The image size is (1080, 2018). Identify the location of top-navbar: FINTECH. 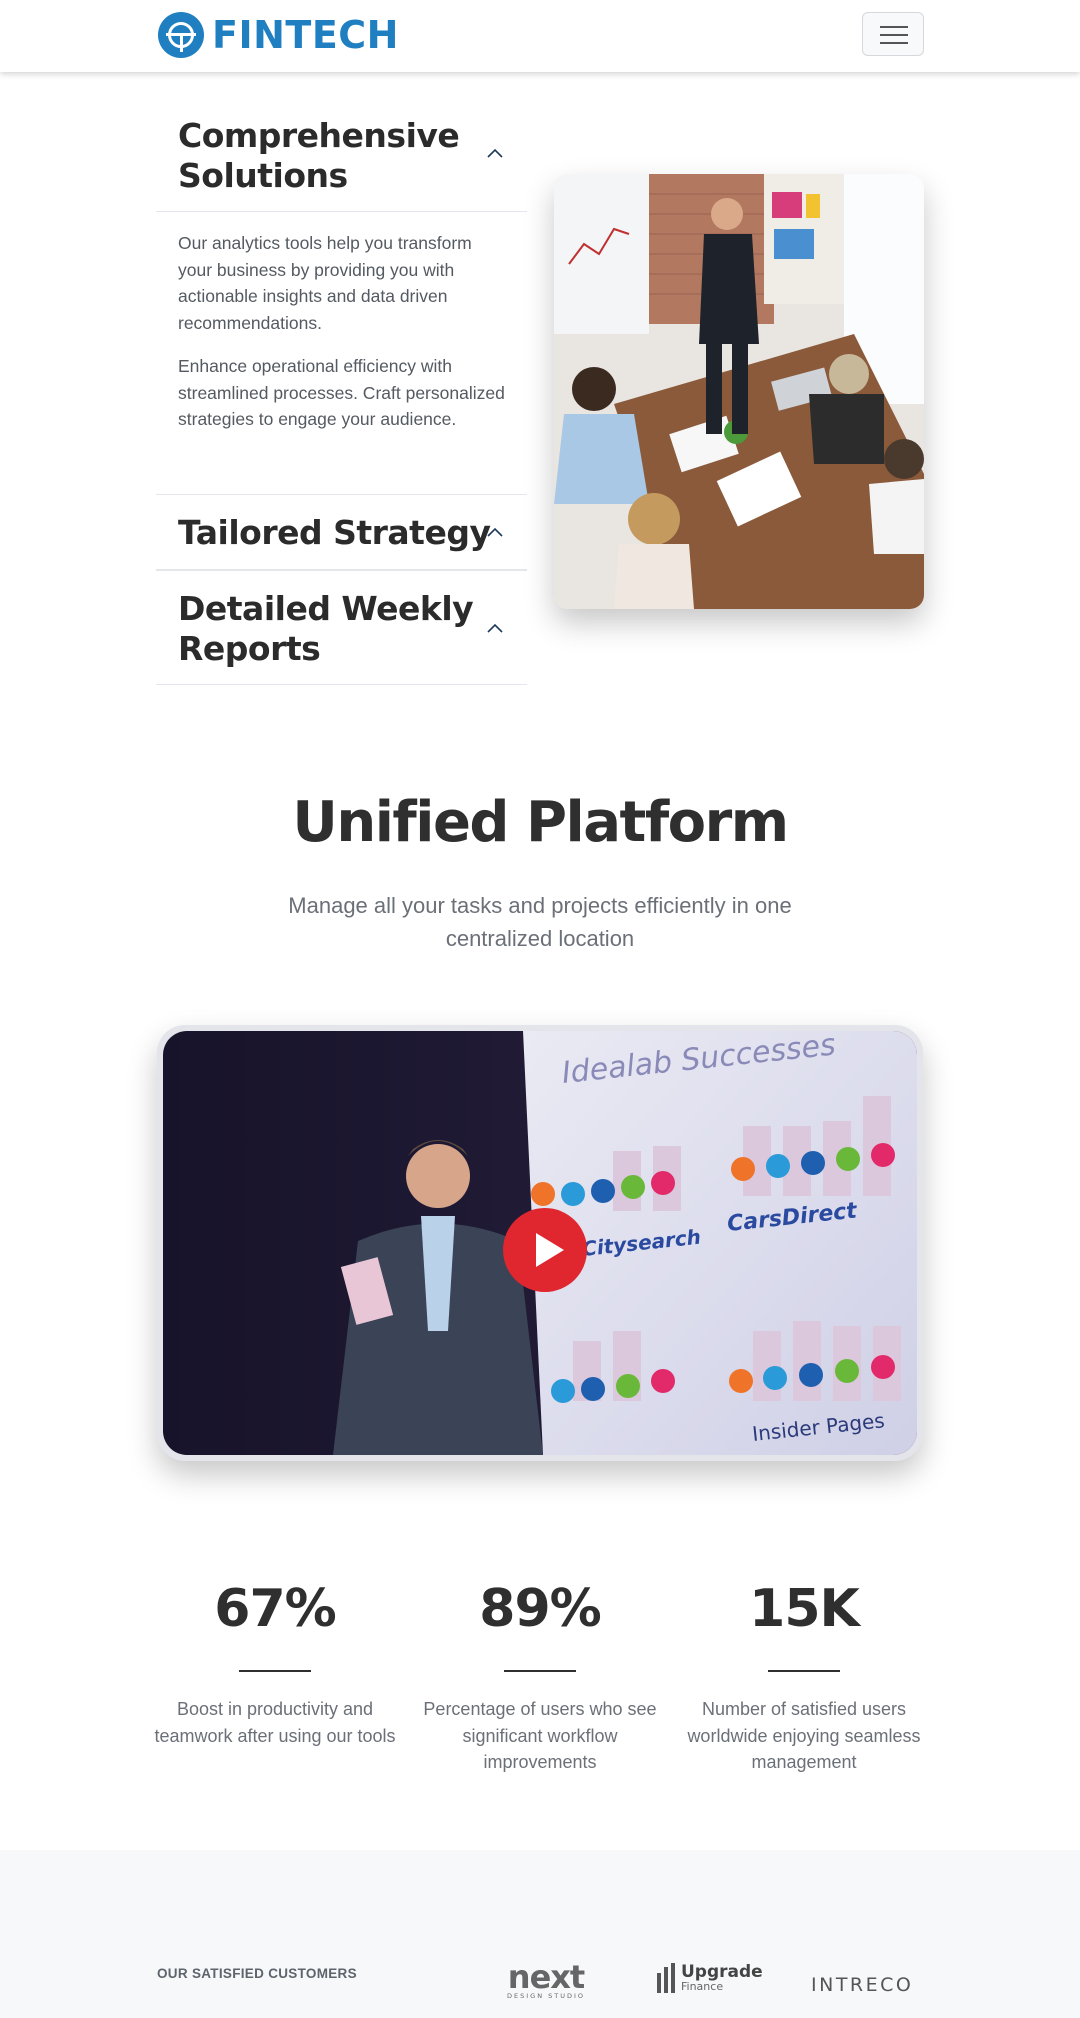
(540, 36).